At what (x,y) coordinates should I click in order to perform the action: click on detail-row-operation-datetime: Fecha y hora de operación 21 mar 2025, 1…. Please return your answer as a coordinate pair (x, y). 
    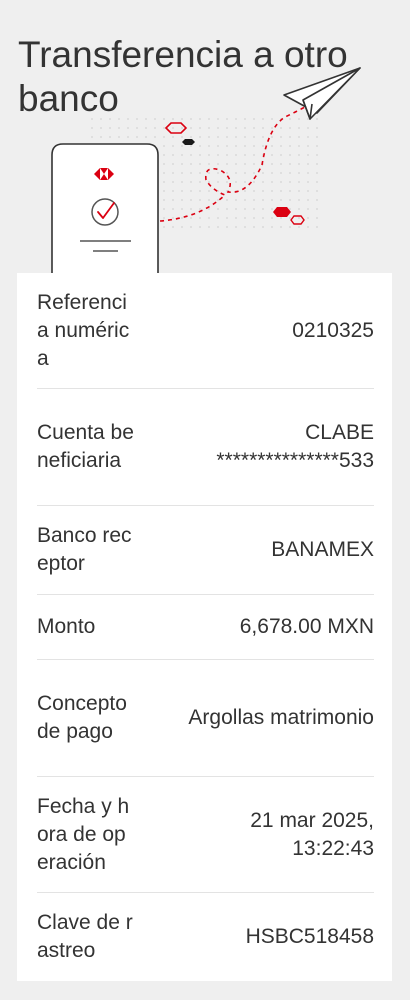
    Looking at the image, I should click on (205, 835).